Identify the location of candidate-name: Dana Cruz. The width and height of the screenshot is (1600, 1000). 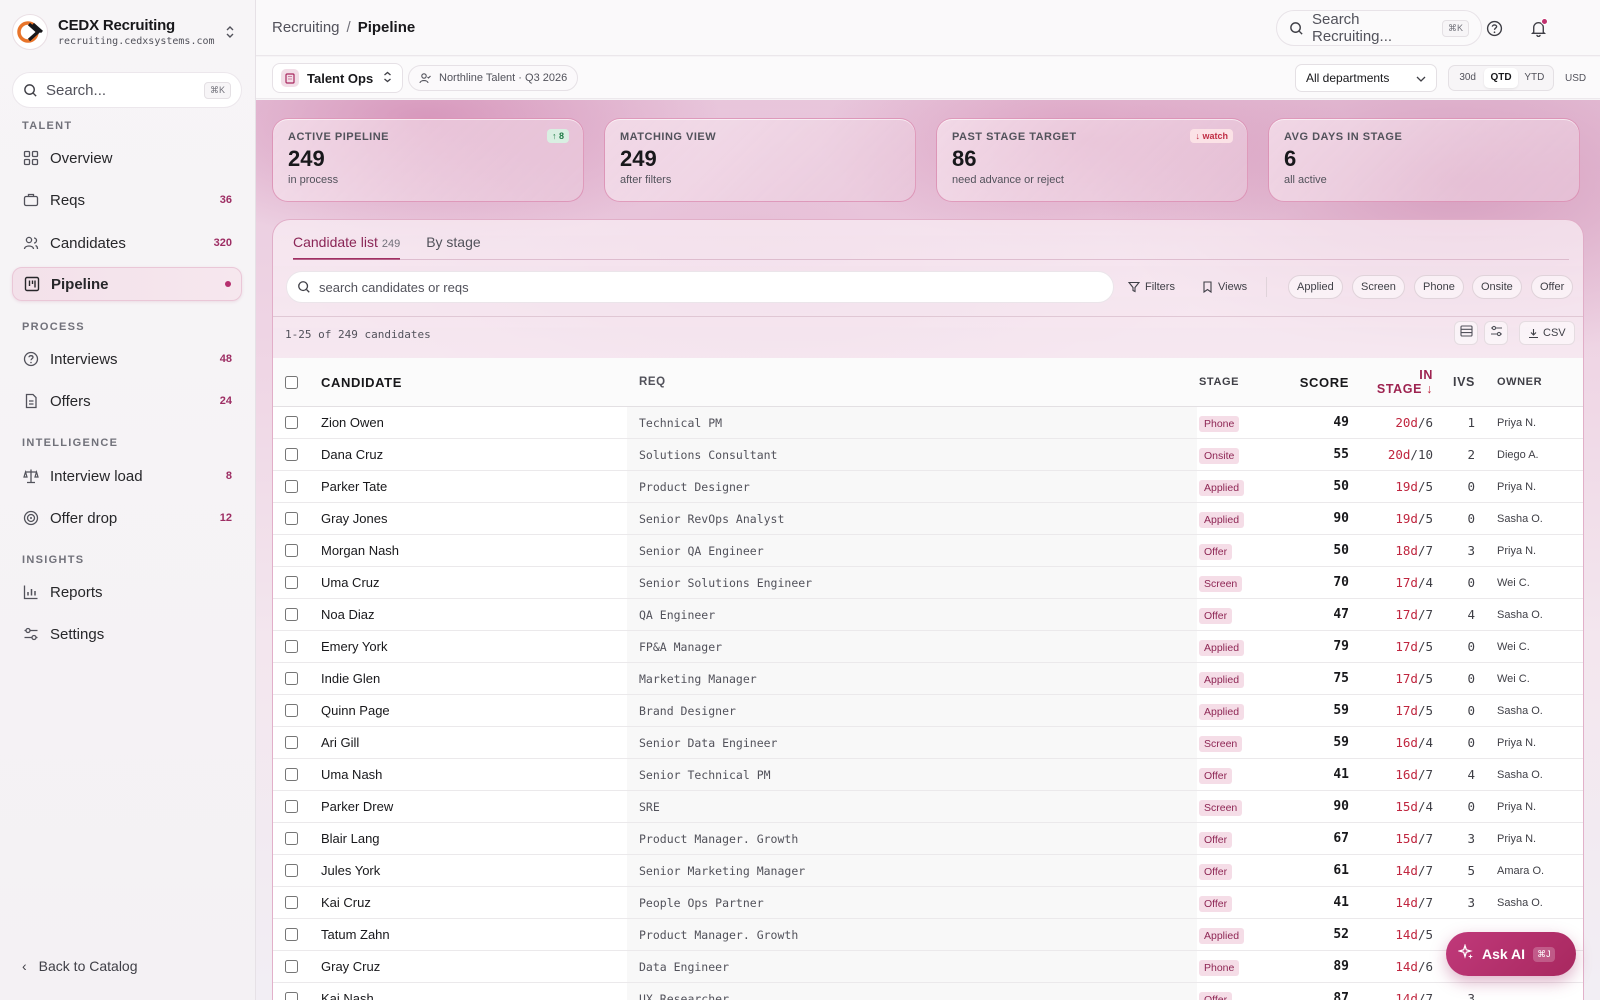
(468, 454).